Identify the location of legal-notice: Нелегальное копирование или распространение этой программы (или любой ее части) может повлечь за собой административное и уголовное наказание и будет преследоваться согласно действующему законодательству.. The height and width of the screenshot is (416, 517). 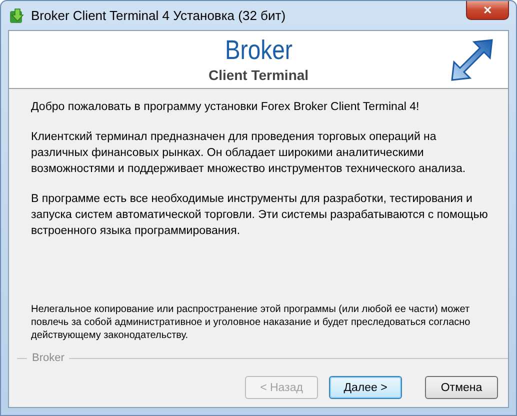
(251, 322).